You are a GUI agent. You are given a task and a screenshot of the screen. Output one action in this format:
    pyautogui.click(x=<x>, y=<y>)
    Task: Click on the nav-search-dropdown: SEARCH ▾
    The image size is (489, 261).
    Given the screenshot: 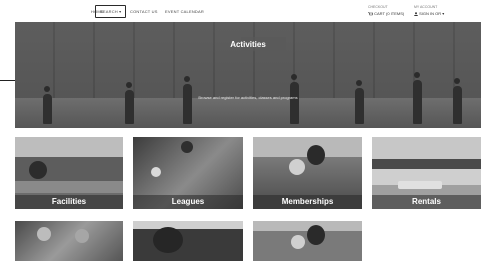 What is the action you would take?
    pyautogui.click(x=111, y=11)
    